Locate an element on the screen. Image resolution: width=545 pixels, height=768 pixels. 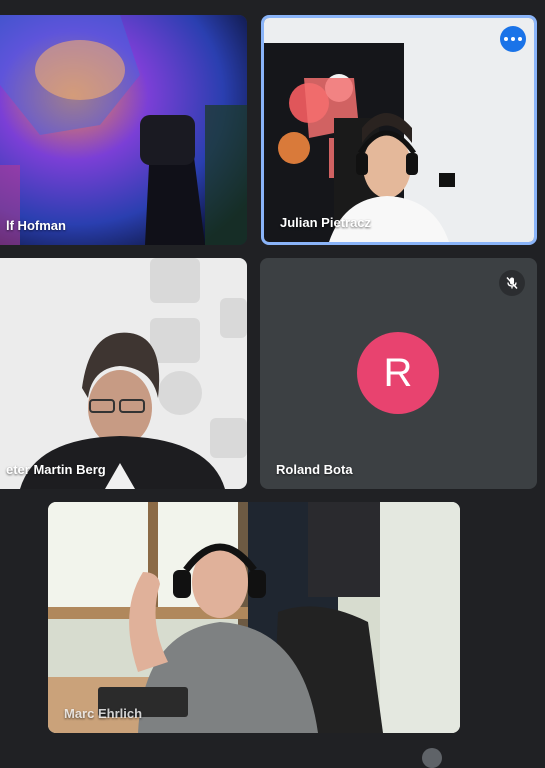
scroll-indicator-icon is located at coordinates (432, 758).